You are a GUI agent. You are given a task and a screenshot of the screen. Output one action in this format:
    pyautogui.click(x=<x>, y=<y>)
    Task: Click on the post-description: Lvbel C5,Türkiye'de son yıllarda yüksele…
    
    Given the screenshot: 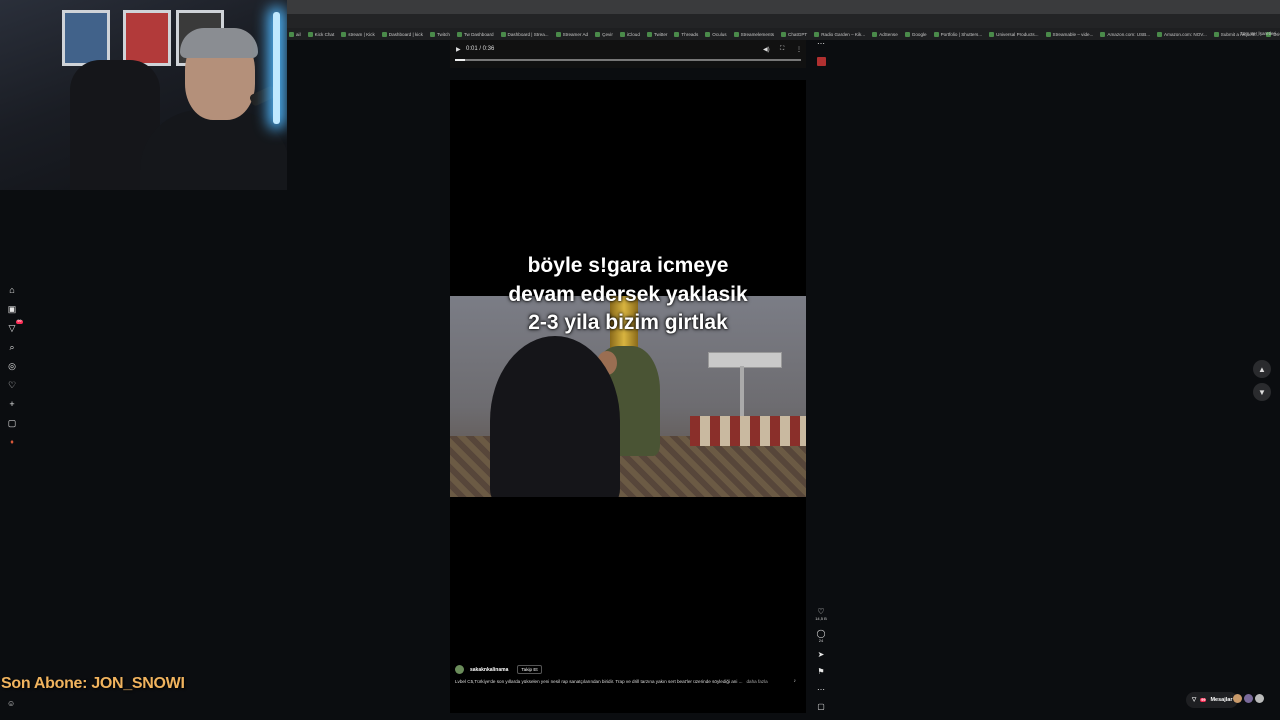 What is the action you would take?
    pyautogui.click(x=628, y=681)
    